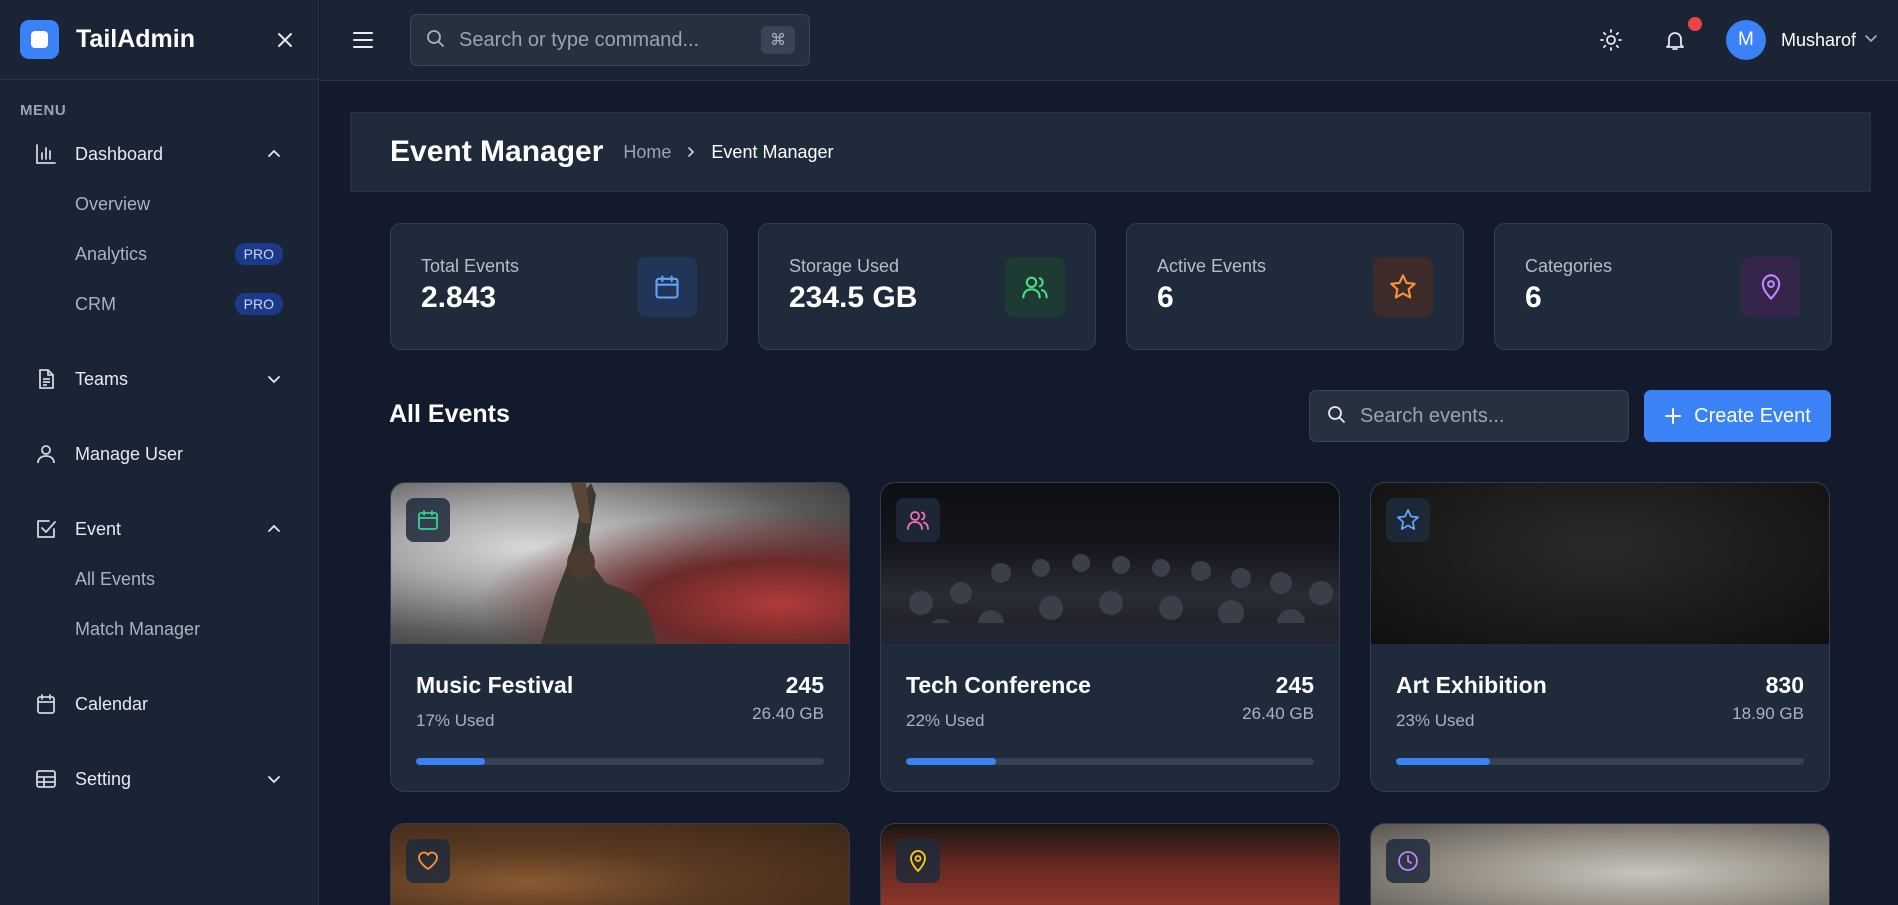 The image size is (1898, 905). Describe the element at coordinates (285, 40) in the screenshot. I see `close-sidebar-icon` at that location.